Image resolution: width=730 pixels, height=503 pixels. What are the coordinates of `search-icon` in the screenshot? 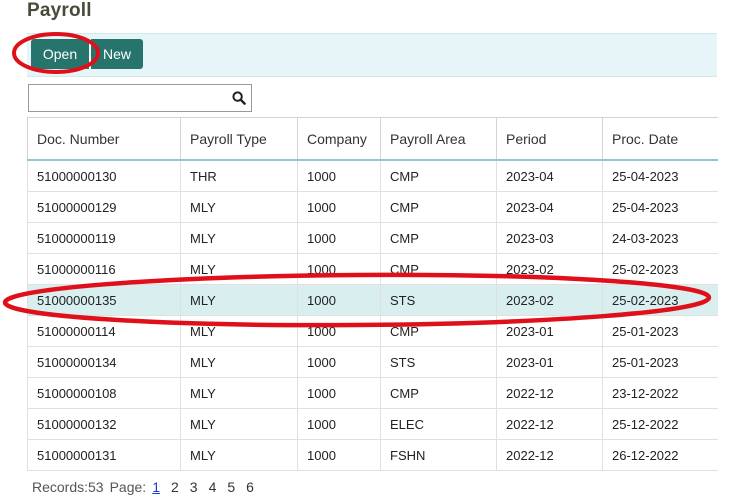 It's located at (239, 98).